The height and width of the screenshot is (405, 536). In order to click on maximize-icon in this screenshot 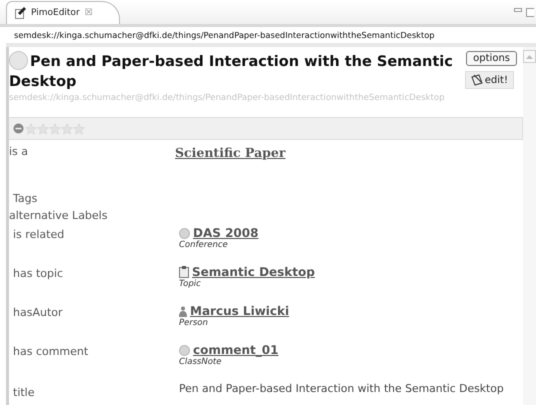, I will do `click(530, 12)`.